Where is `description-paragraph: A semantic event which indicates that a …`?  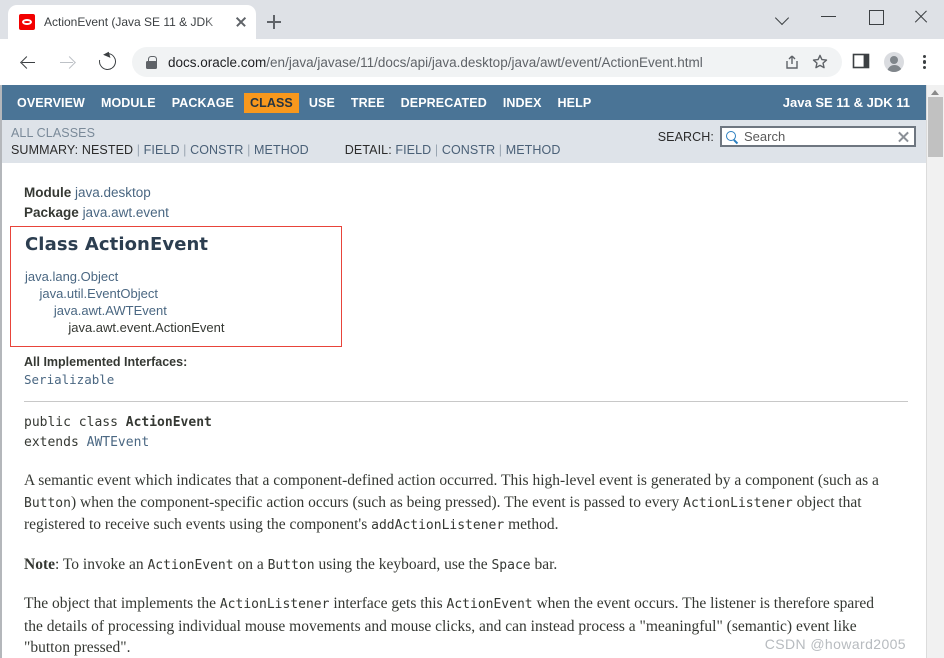 description-paragraph: A semantic event which indicates that a … is located at coordinates (451, 502).